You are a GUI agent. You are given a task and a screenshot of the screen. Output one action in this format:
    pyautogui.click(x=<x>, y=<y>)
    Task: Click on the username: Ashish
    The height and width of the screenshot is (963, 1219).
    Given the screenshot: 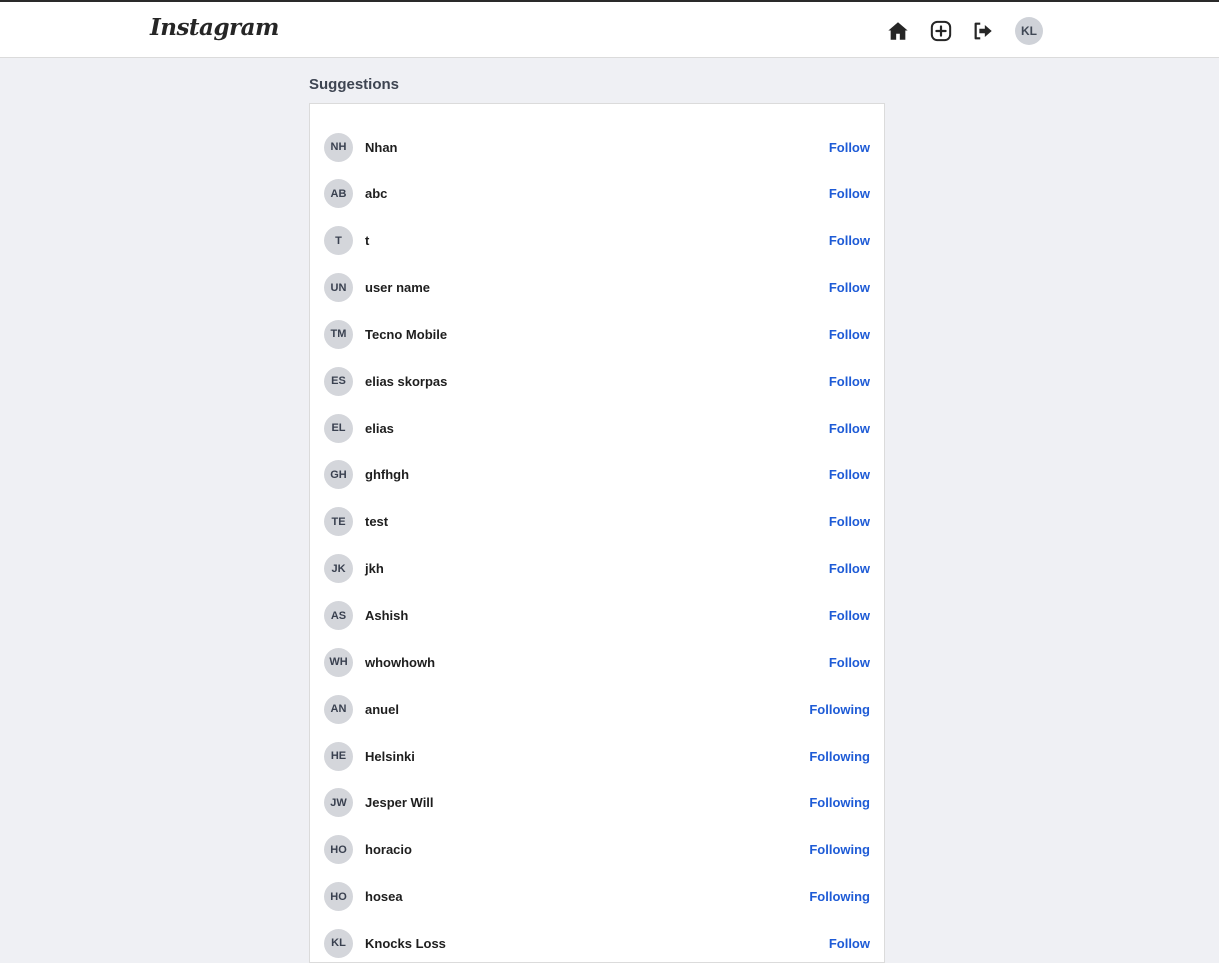 What is the action you would take?
    pyautogui.click(x=597, y=615)
    